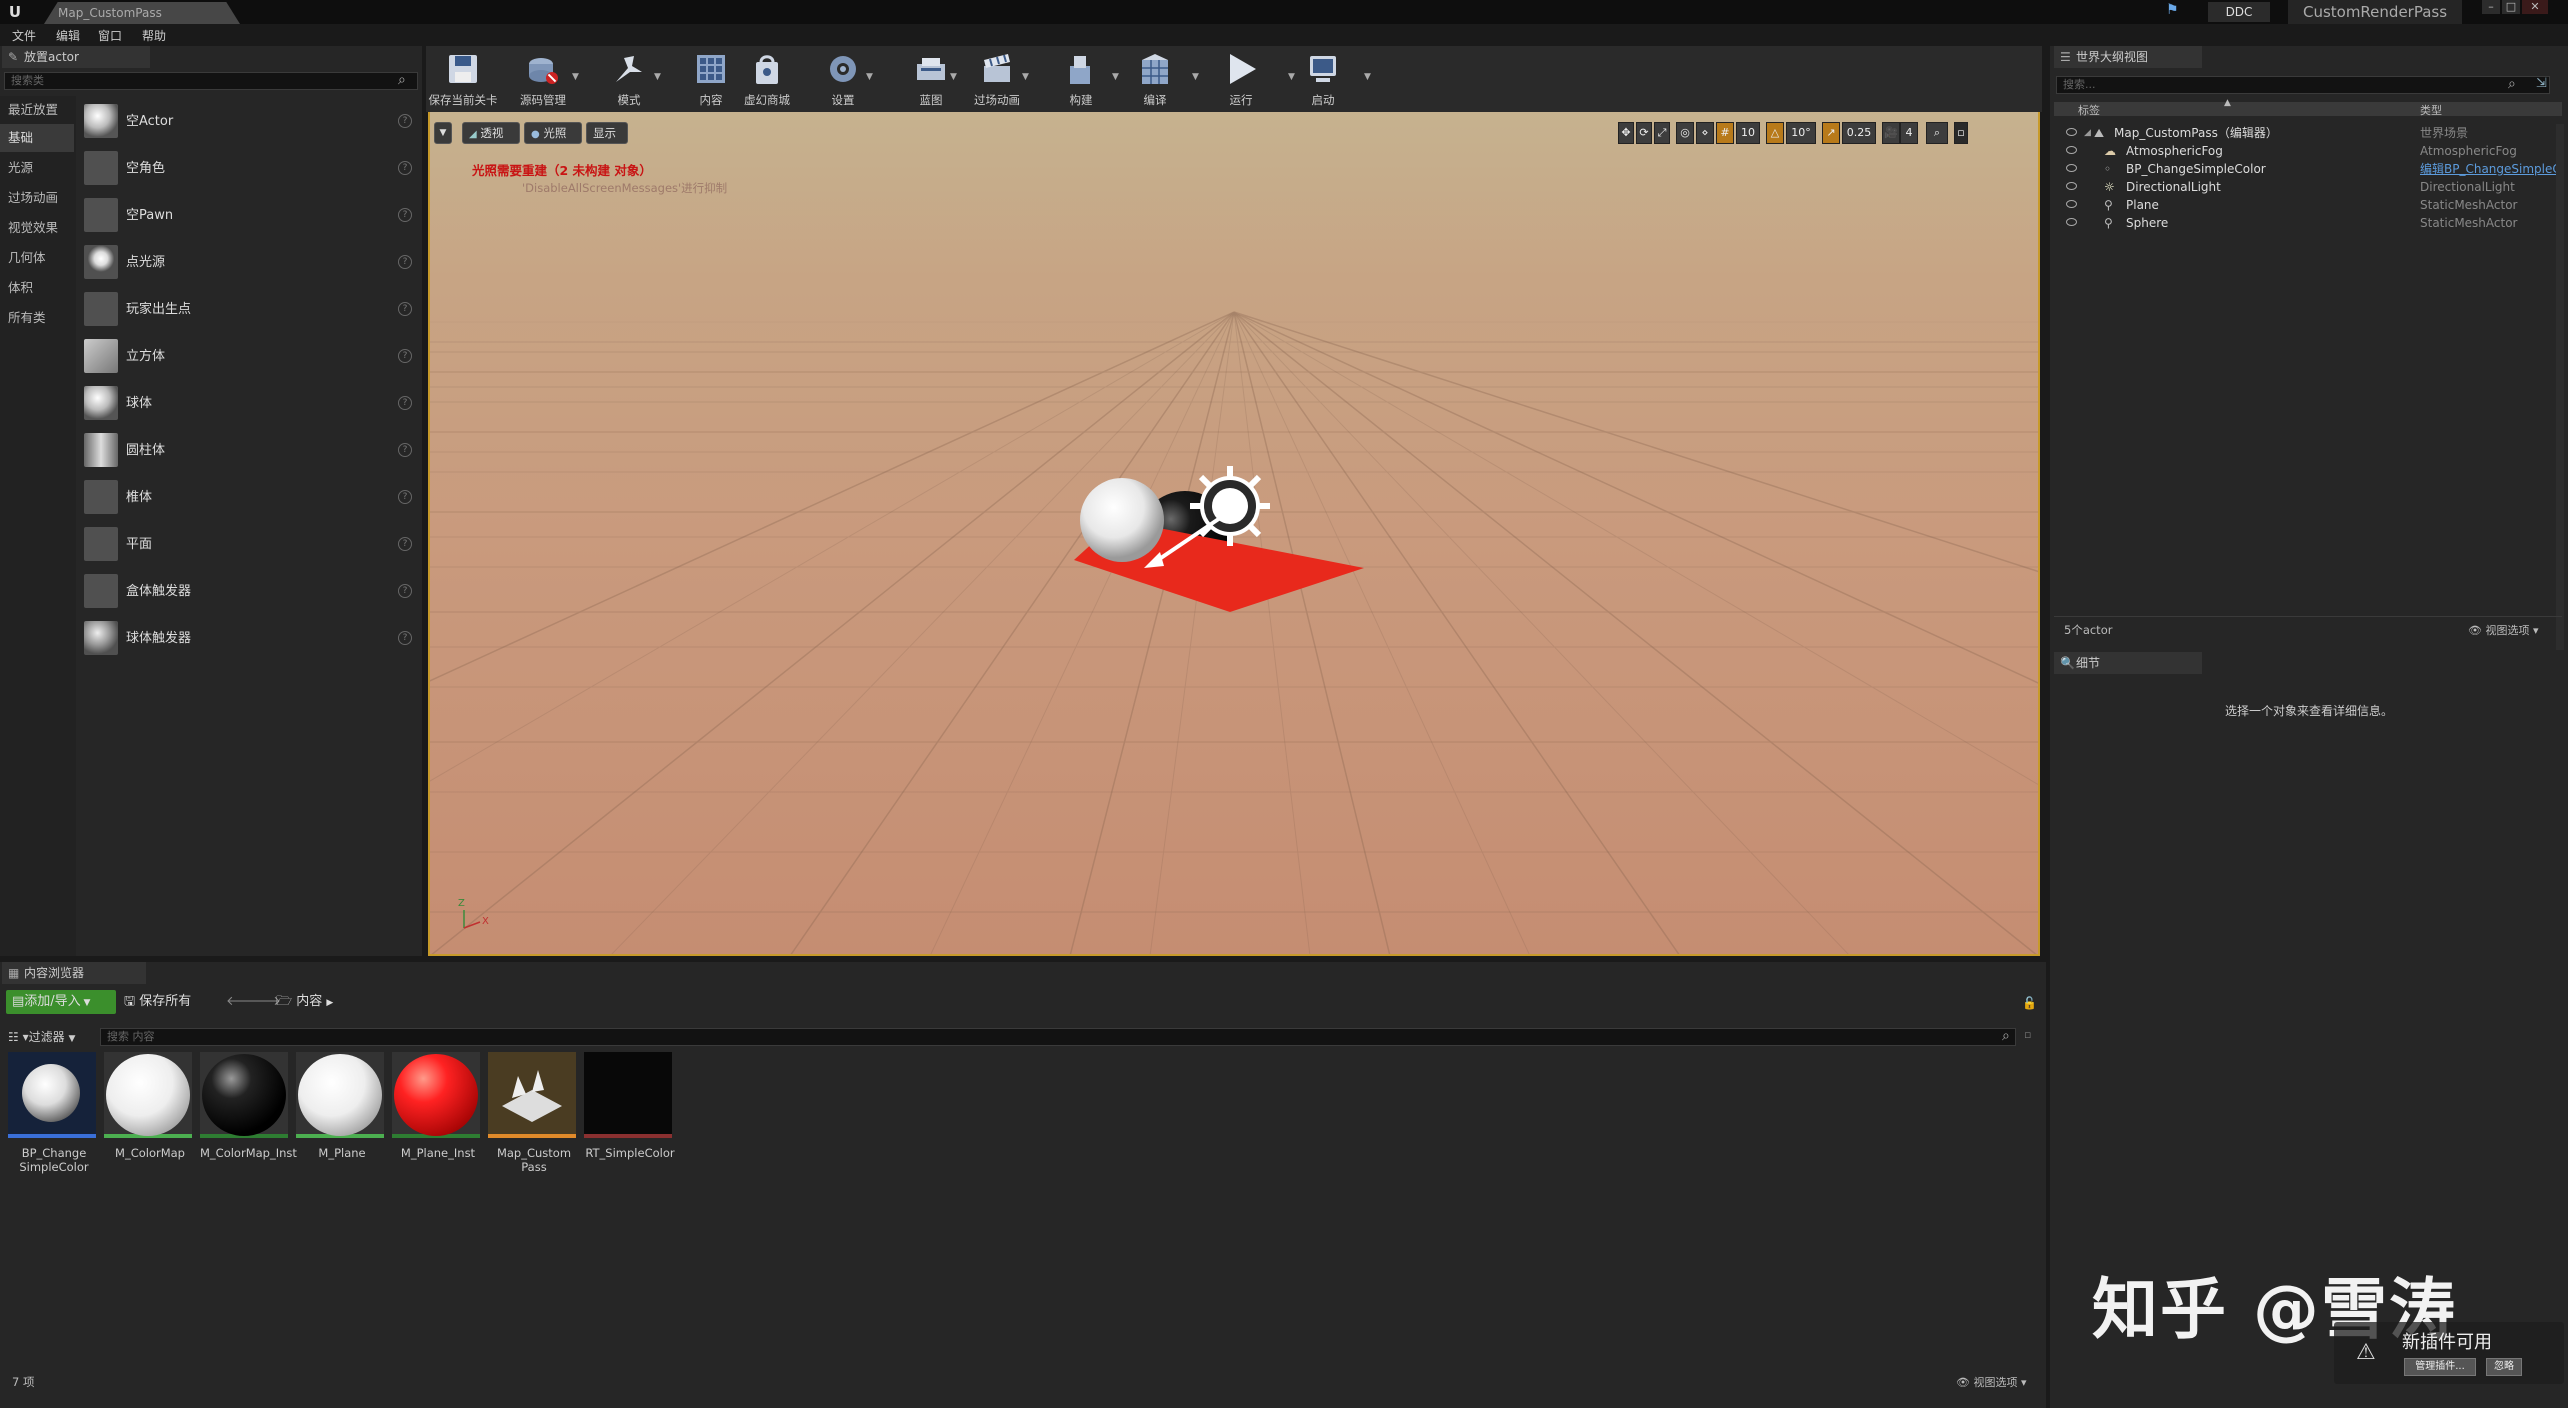 The height and width of the screenshot is (1408, 2568). I want to click on notification-flag-icon: ⚑, so click(2172, 10).